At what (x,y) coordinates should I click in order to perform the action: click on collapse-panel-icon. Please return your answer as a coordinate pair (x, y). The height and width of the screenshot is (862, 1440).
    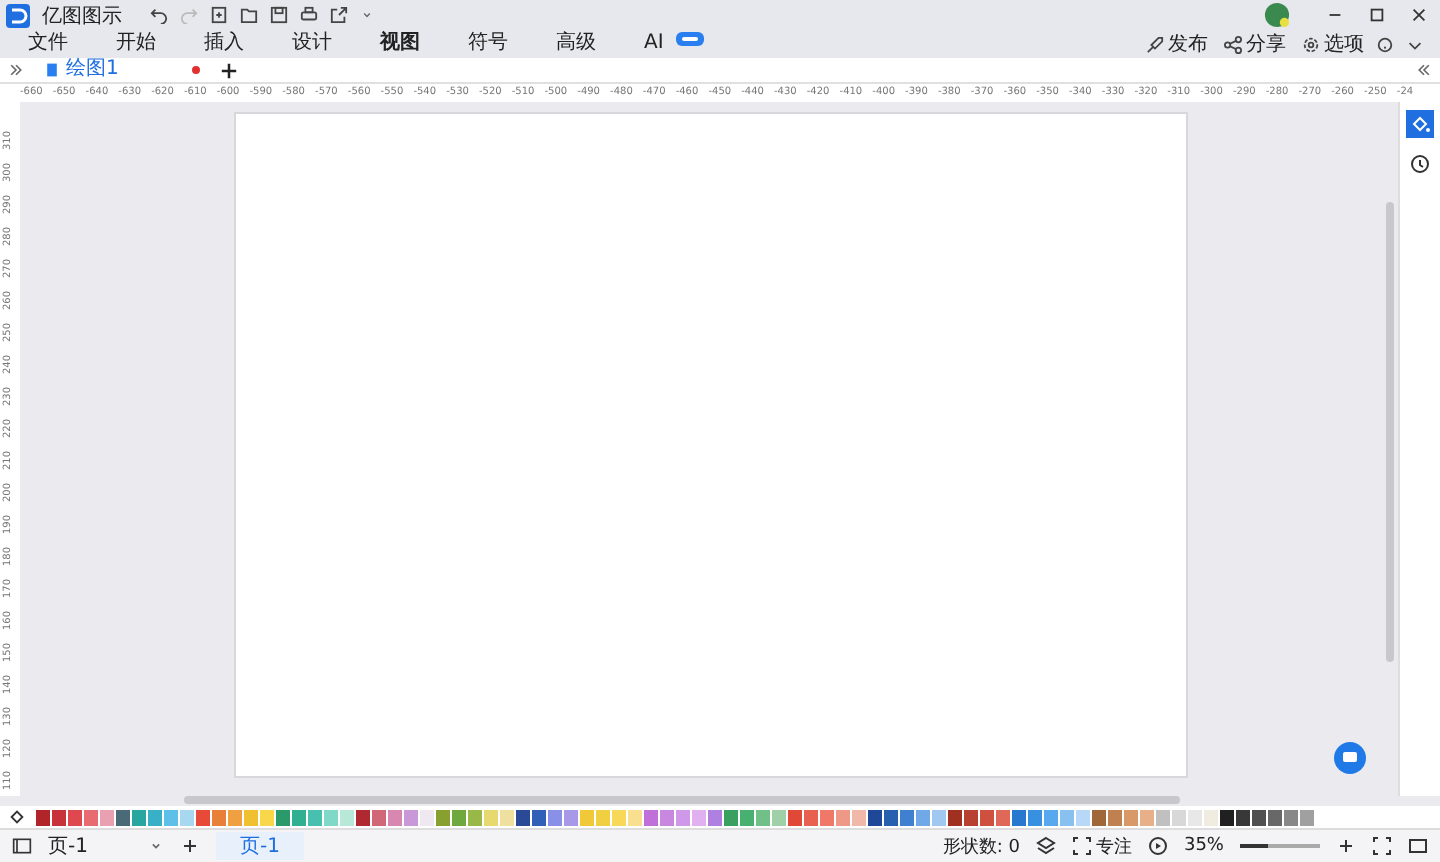
    Looking at the image, I should click on (1424, 70).